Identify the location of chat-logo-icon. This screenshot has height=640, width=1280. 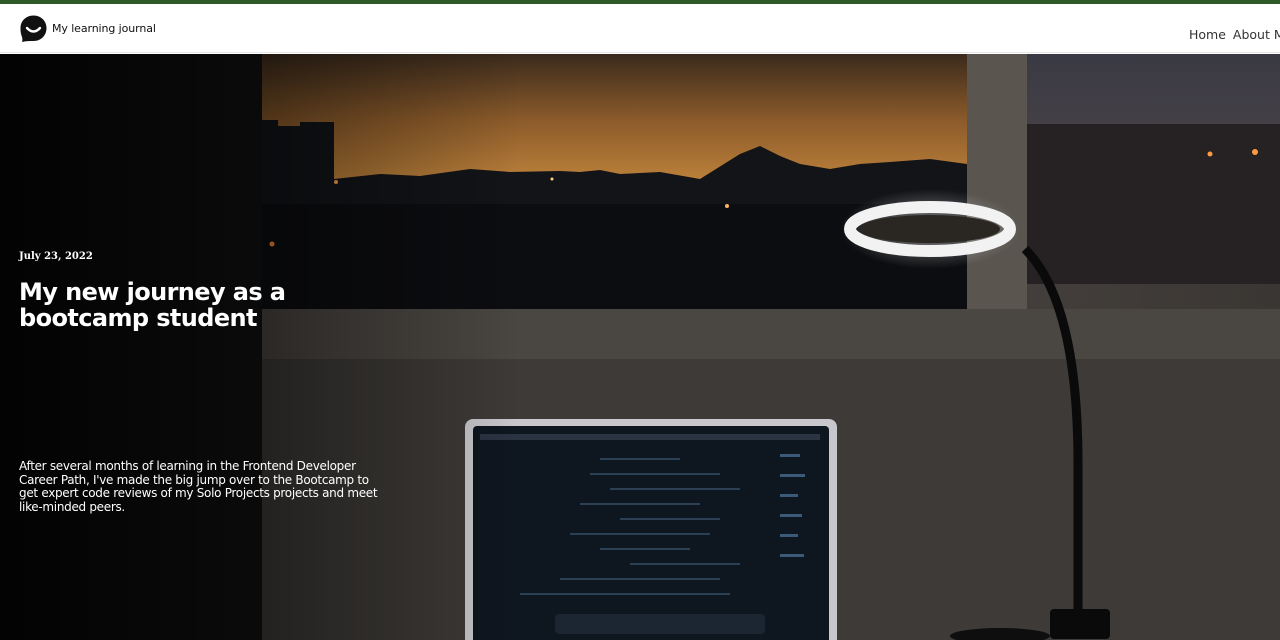
(33, 28).